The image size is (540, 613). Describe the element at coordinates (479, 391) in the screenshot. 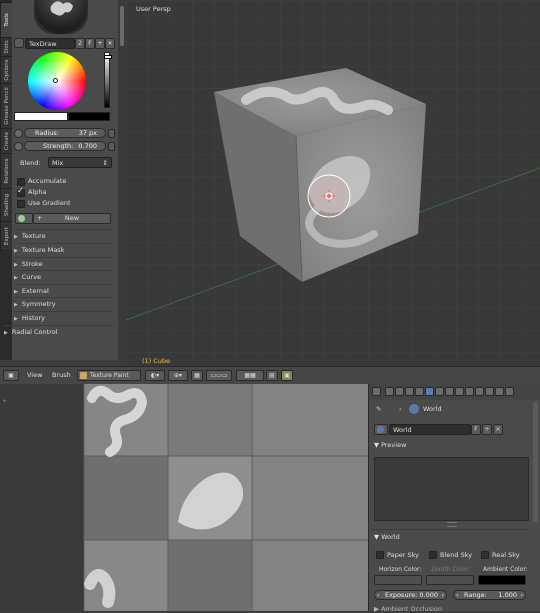

I see `material-tab-icon` at that location.